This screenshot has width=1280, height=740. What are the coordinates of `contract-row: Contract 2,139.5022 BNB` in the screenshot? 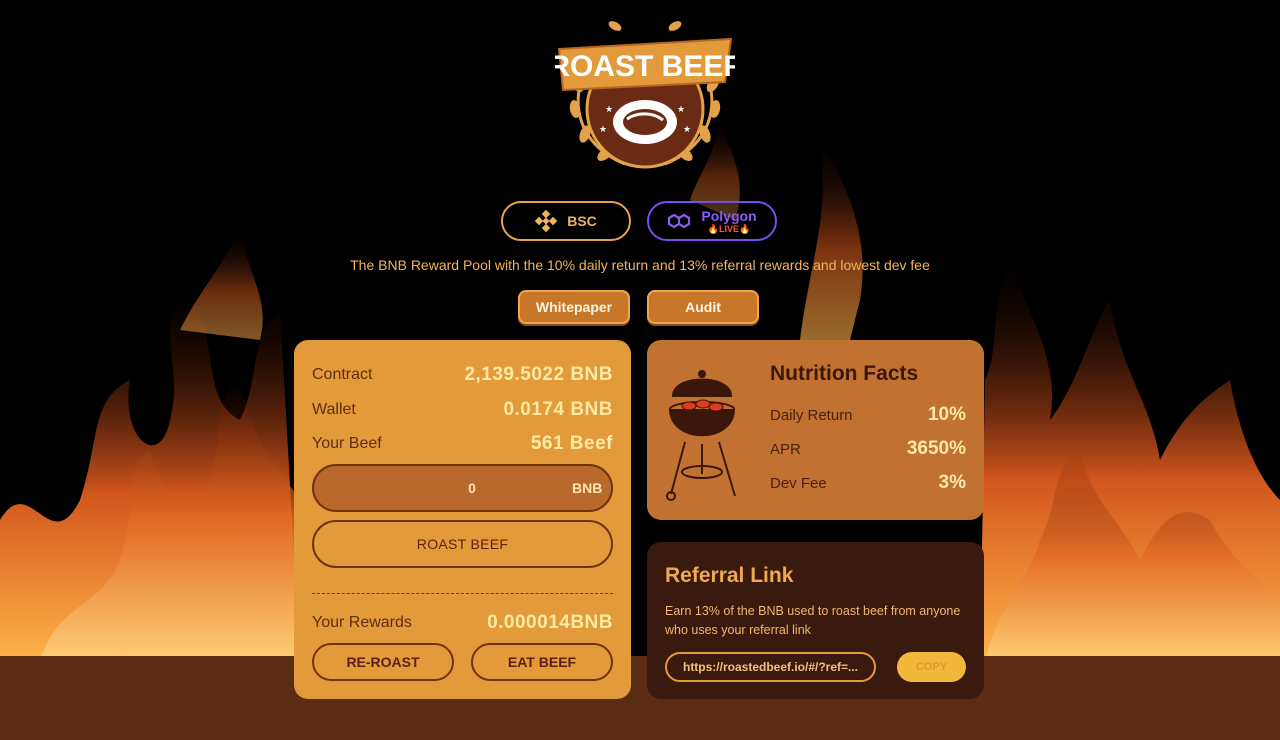 It's located at (462, 375).